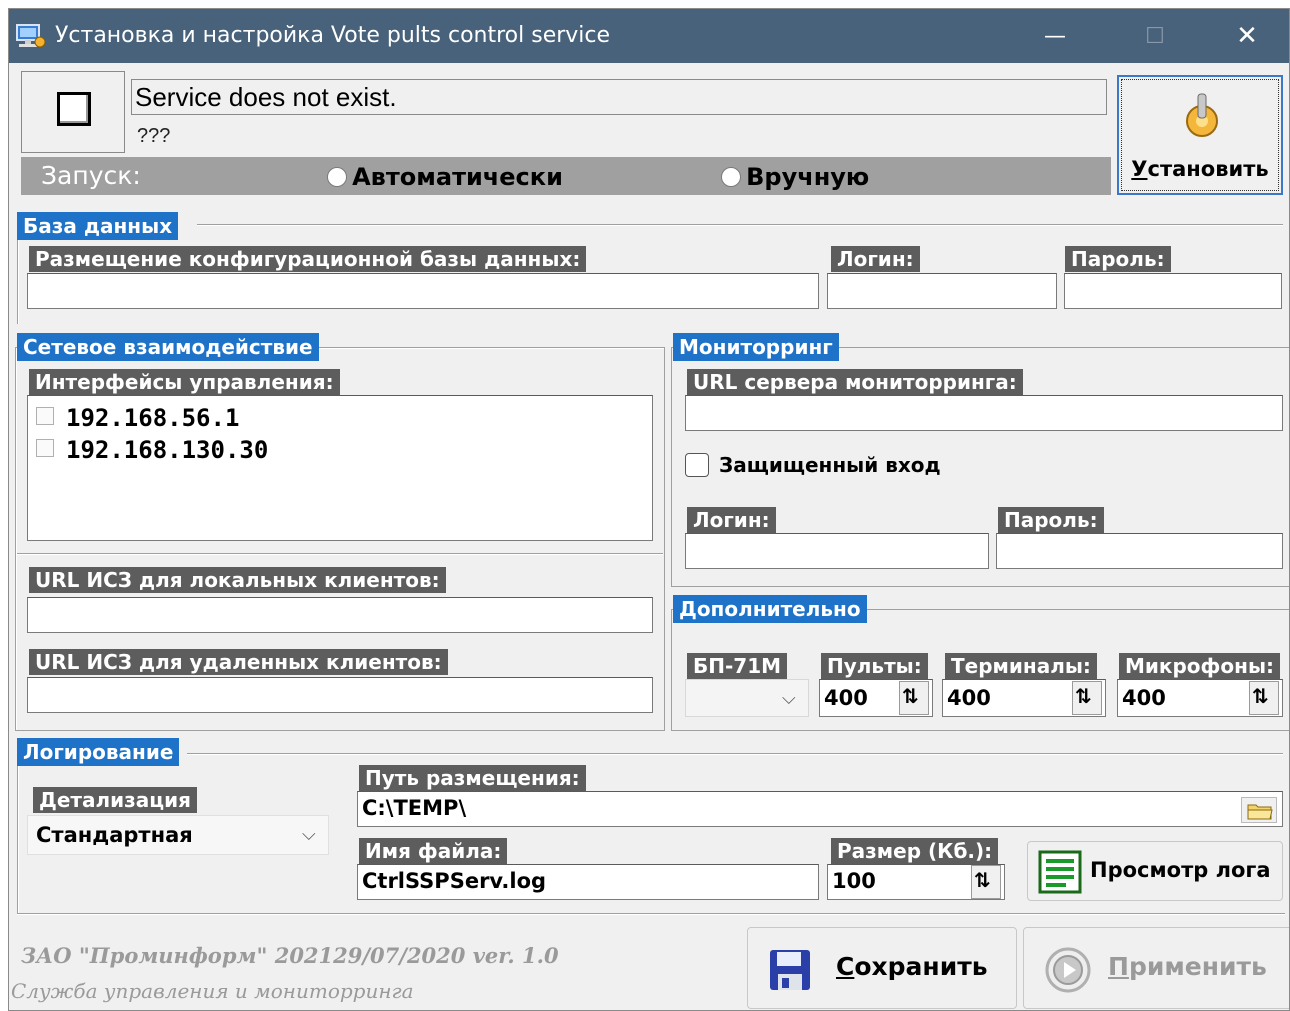  Describe the element at coordinates (91, 175) in the screenshot. I see `startup-label: Запуск:` at that location.